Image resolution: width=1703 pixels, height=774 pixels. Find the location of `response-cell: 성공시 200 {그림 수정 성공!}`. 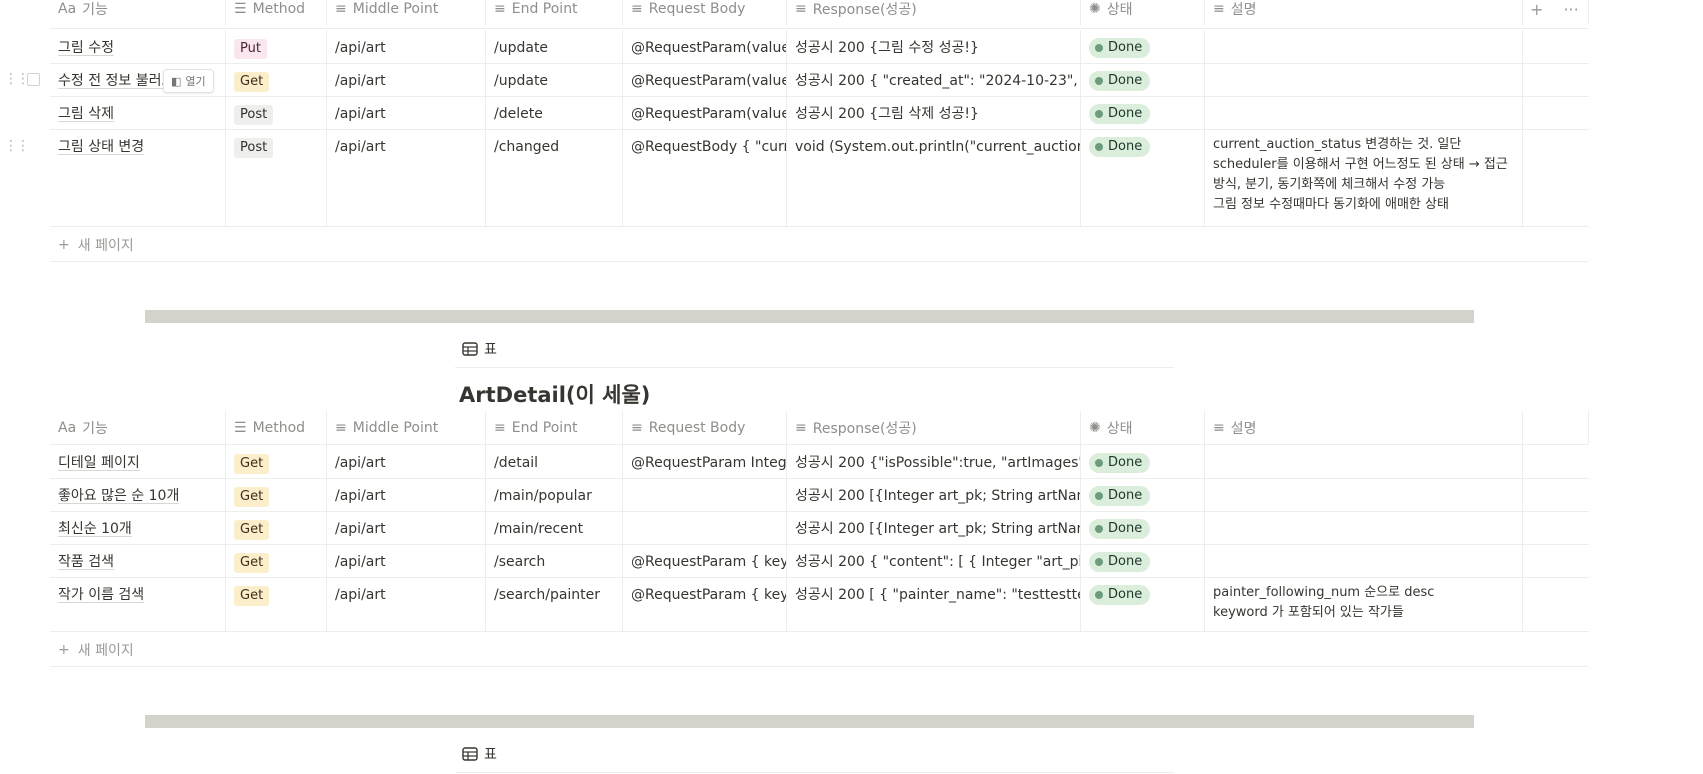

response-cell: 성공시 200 {그림 수정 성공!} is located at coordinates (934, 46).